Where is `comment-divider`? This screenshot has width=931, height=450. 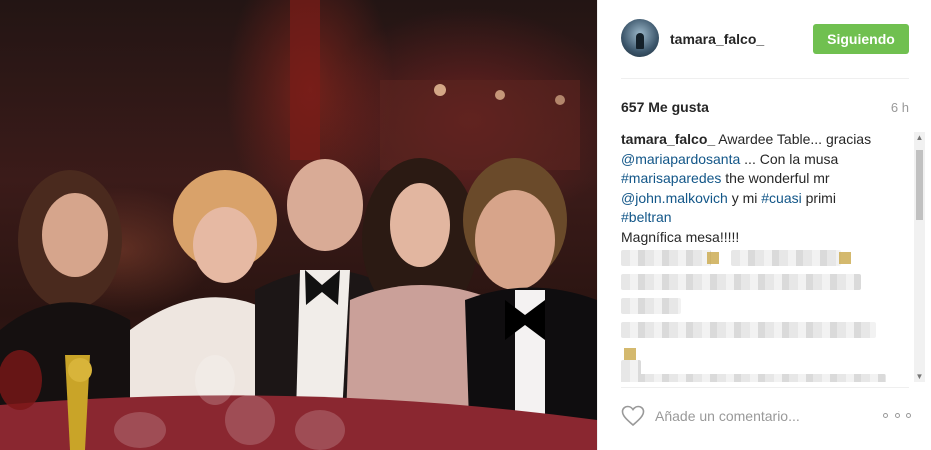 comment-divider is located at coordinates (765, 387).